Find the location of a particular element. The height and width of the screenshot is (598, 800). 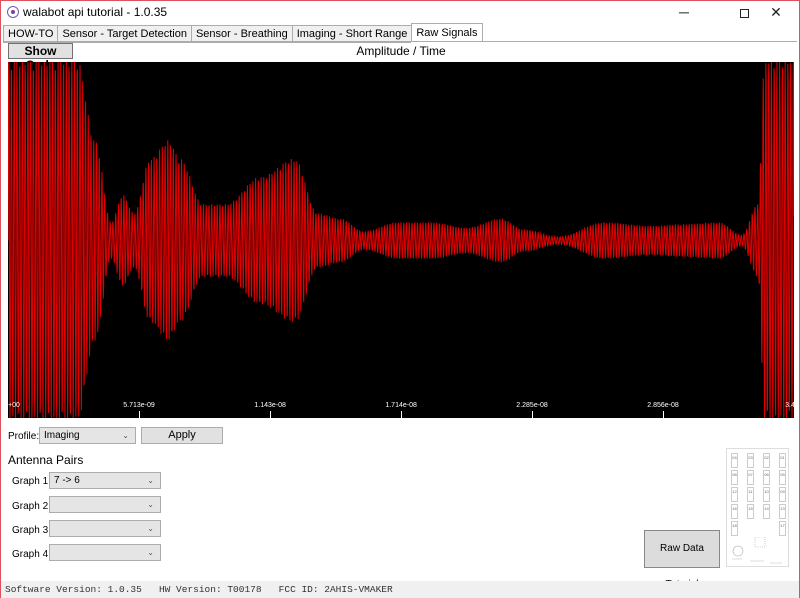

graph-3-label: Graph 3: is located at coordinates (31, 530).